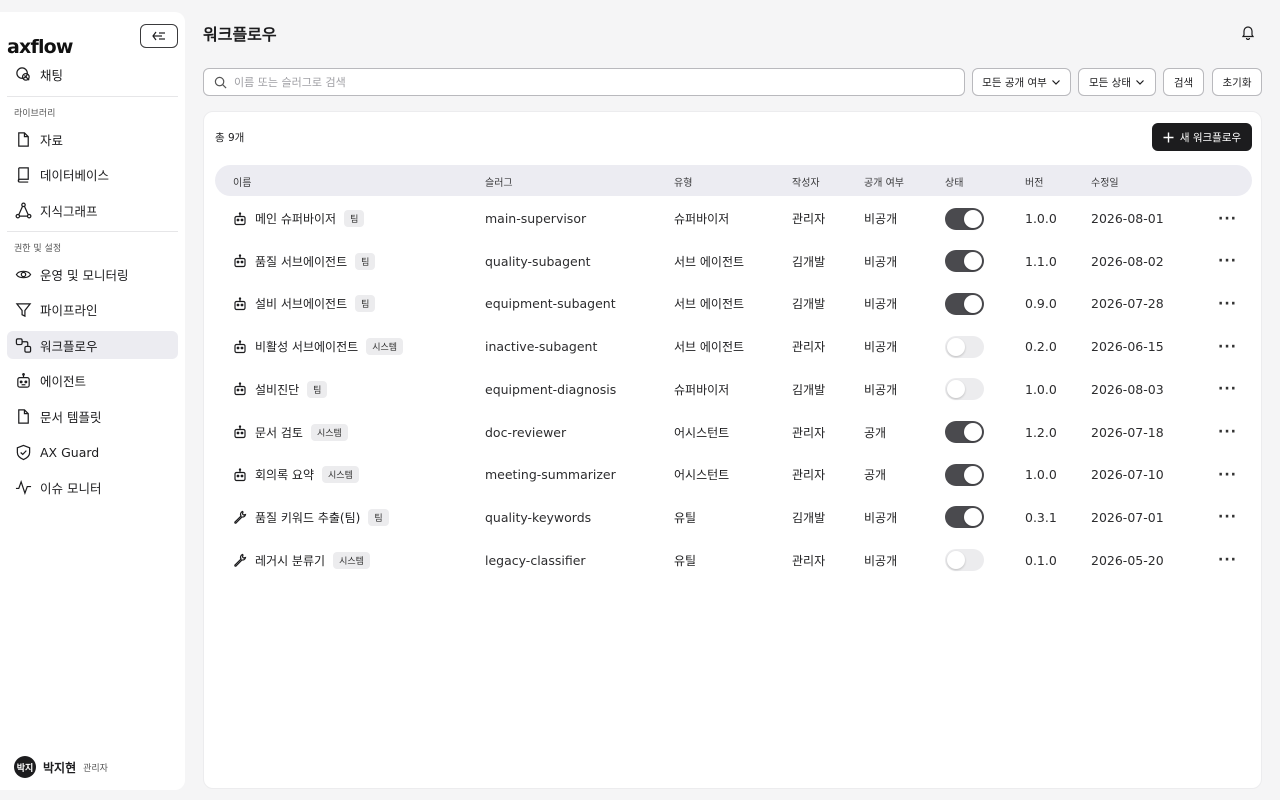 The width and height of the screenshot is (1280, 800). What do you see at coordinates (1034, 181) in the screenshot?
I see `column-header-version: 버전` at bounding box center [1034, 181].